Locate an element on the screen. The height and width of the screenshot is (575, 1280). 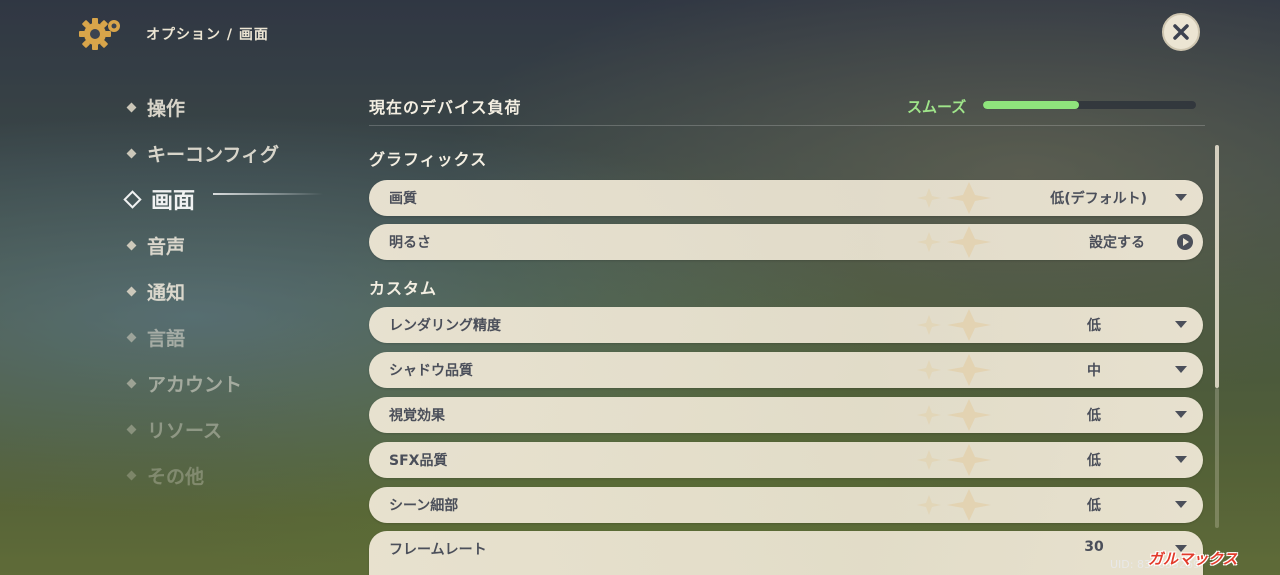
setting-label: 画質 is located at coordinates (403, 199).